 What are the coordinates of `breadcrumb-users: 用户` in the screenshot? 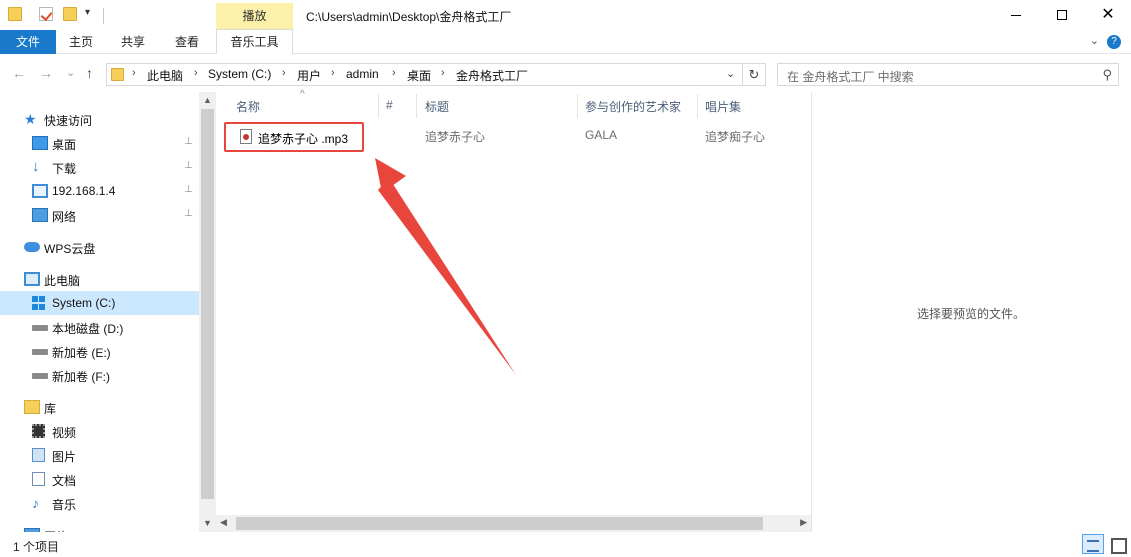 It's located at (309, 75).